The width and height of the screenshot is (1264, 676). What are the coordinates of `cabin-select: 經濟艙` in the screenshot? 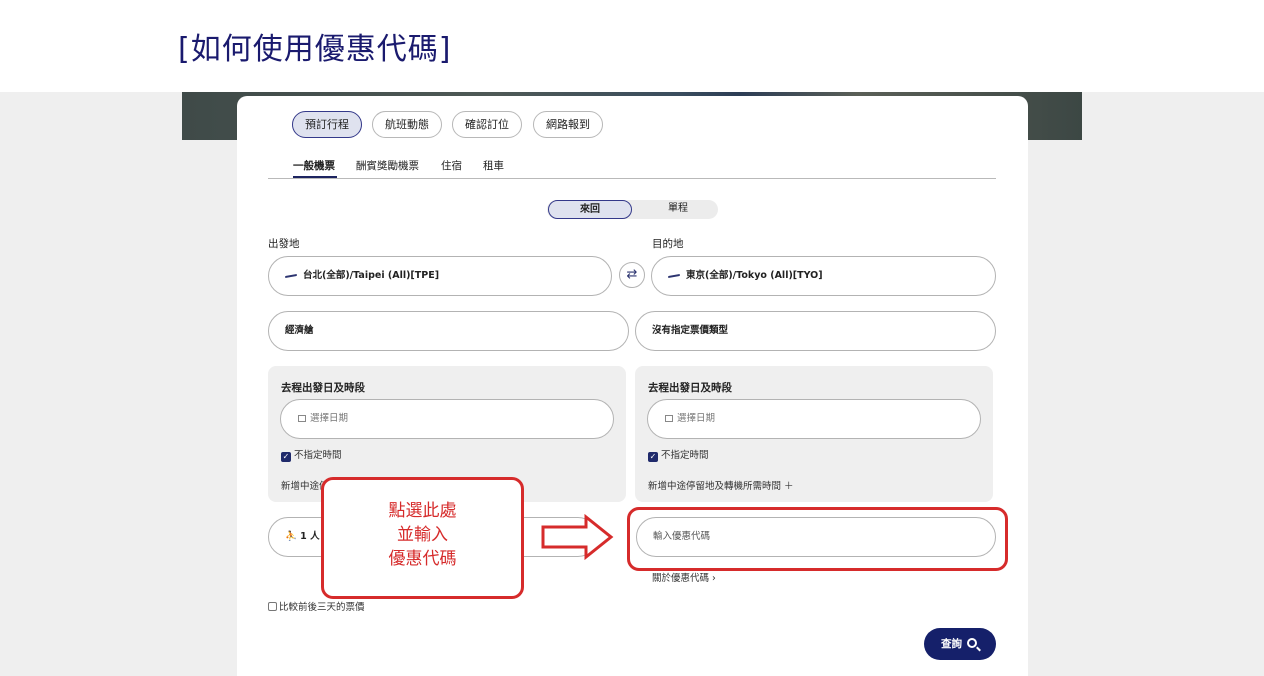 It's located at (448, 331).